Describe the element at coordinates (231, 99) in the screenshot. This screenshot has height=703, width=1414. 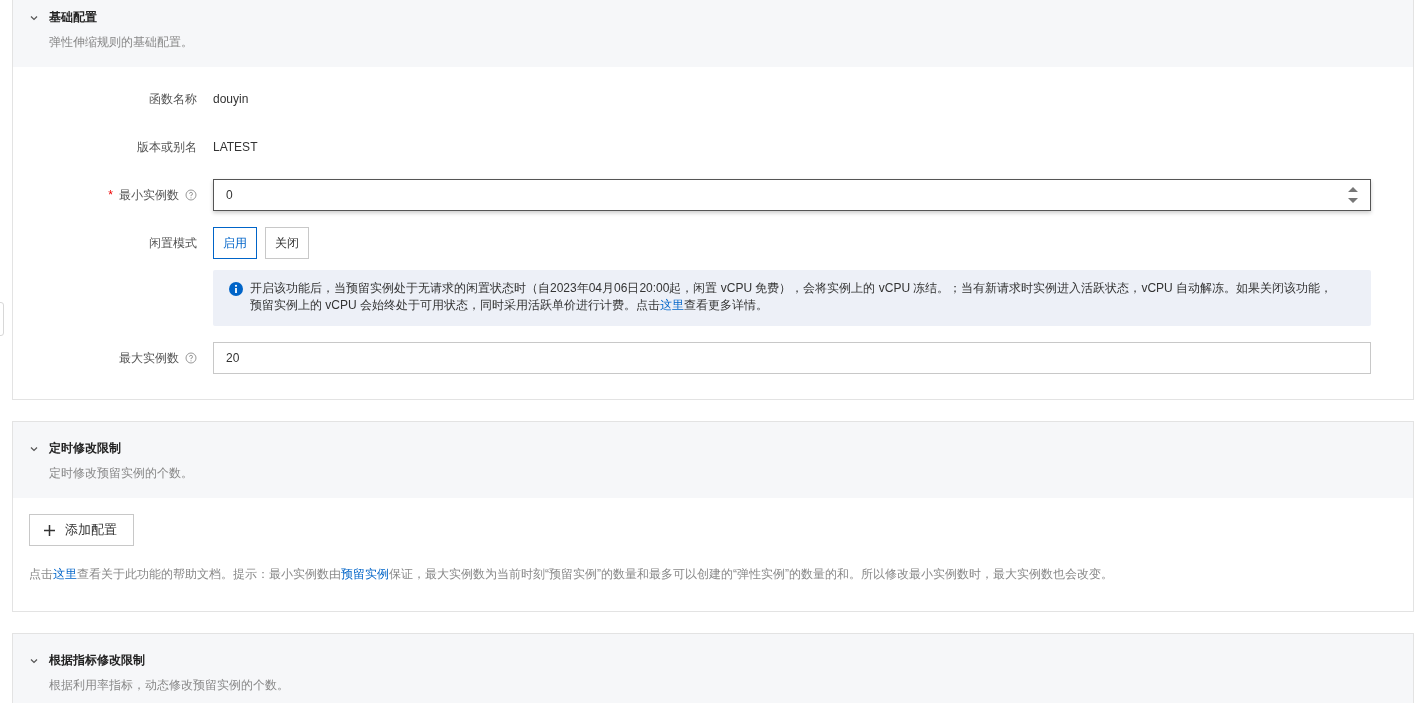
I see `field-value: douyin` at that location.